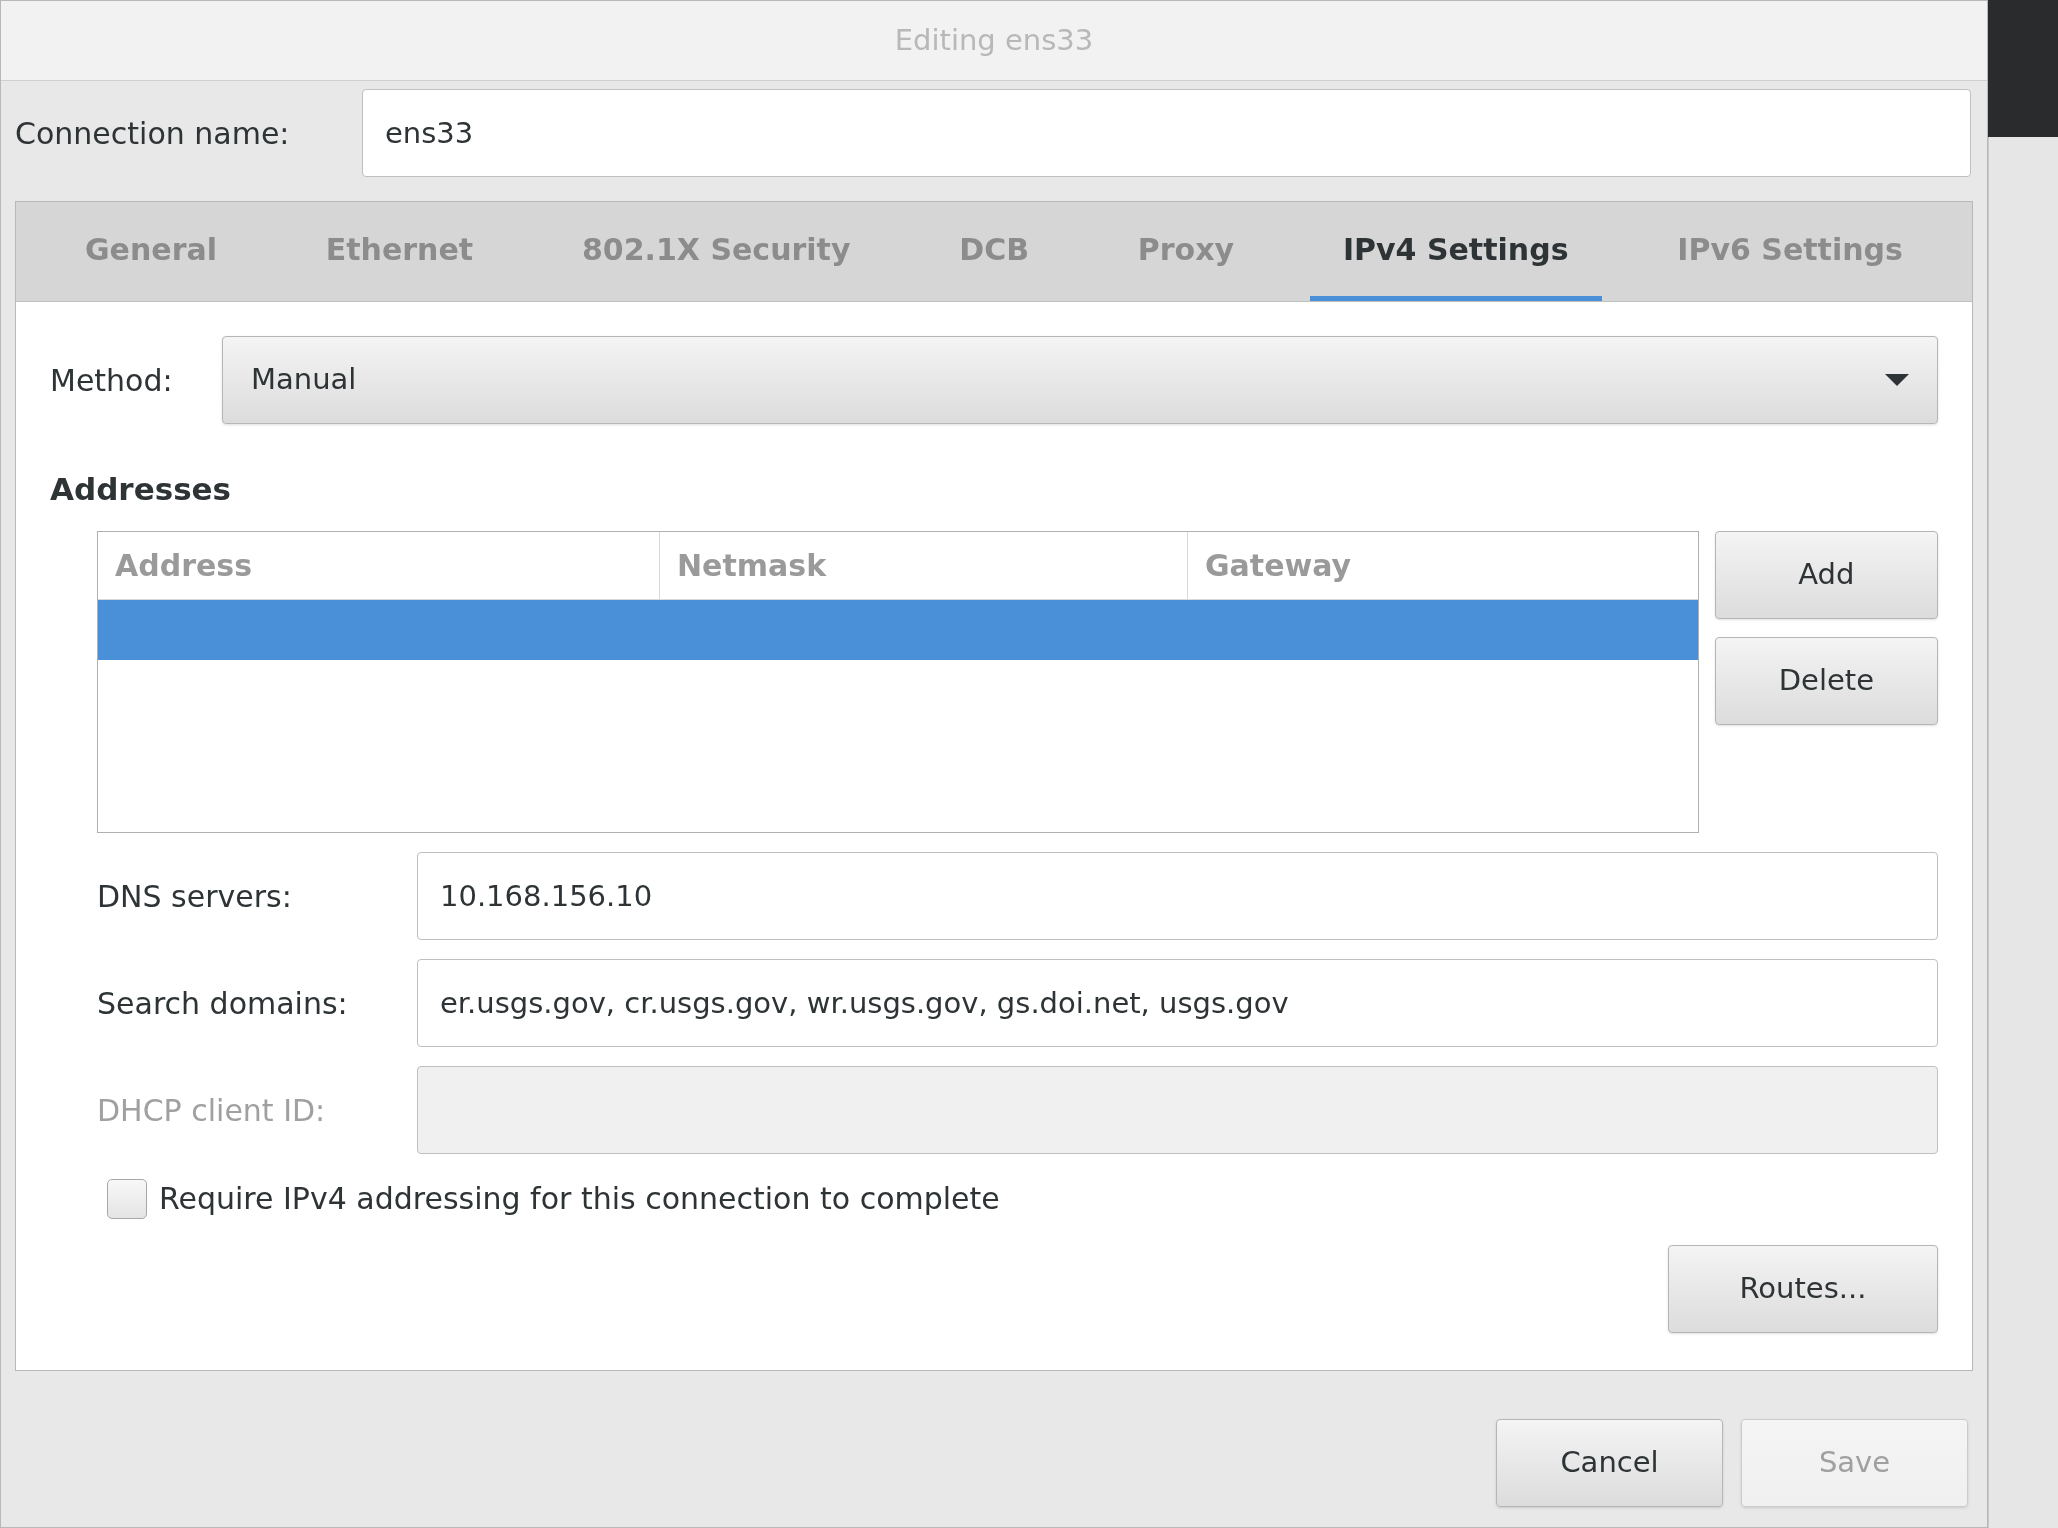 This screenshot has width=2058, height=1528. I want to click on dialog-button: Cancel, so click(1609, 1463).